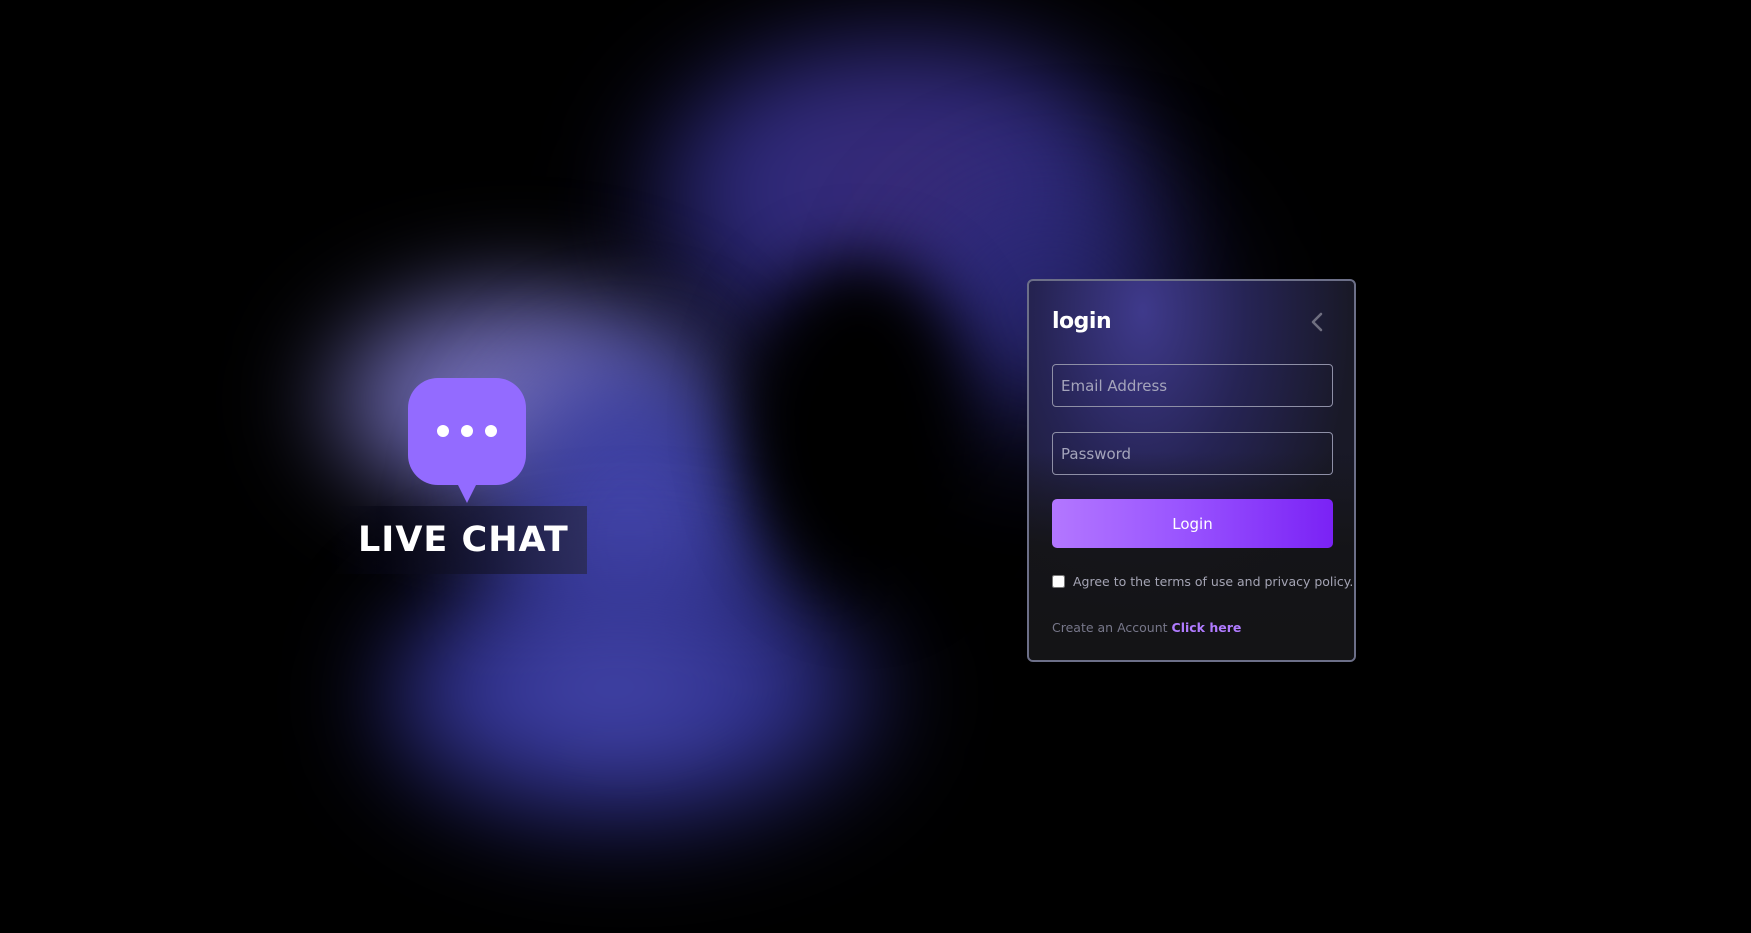  What do you see at coordinates (1192, 453) in the screenshot?
I see `password-field` at bounding box center [1192, 453].